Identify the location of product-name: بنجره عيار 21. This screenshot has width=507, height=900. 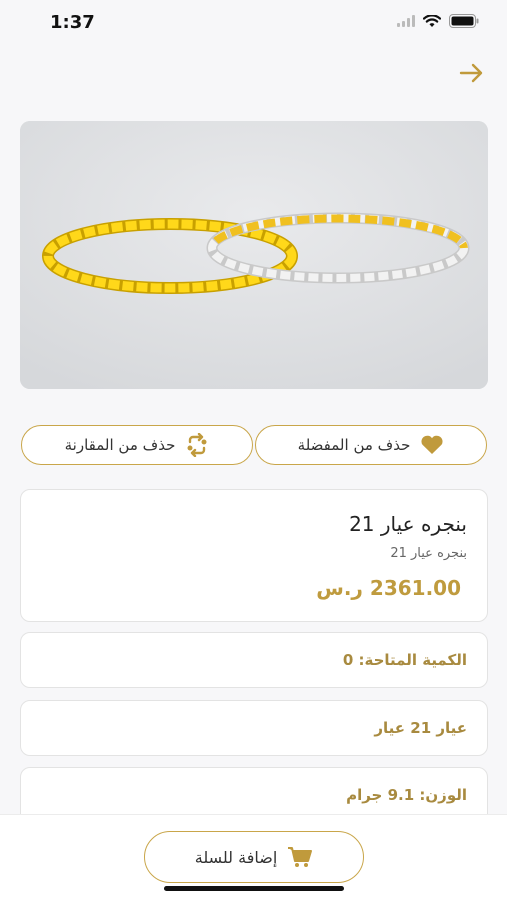
(408, 524).